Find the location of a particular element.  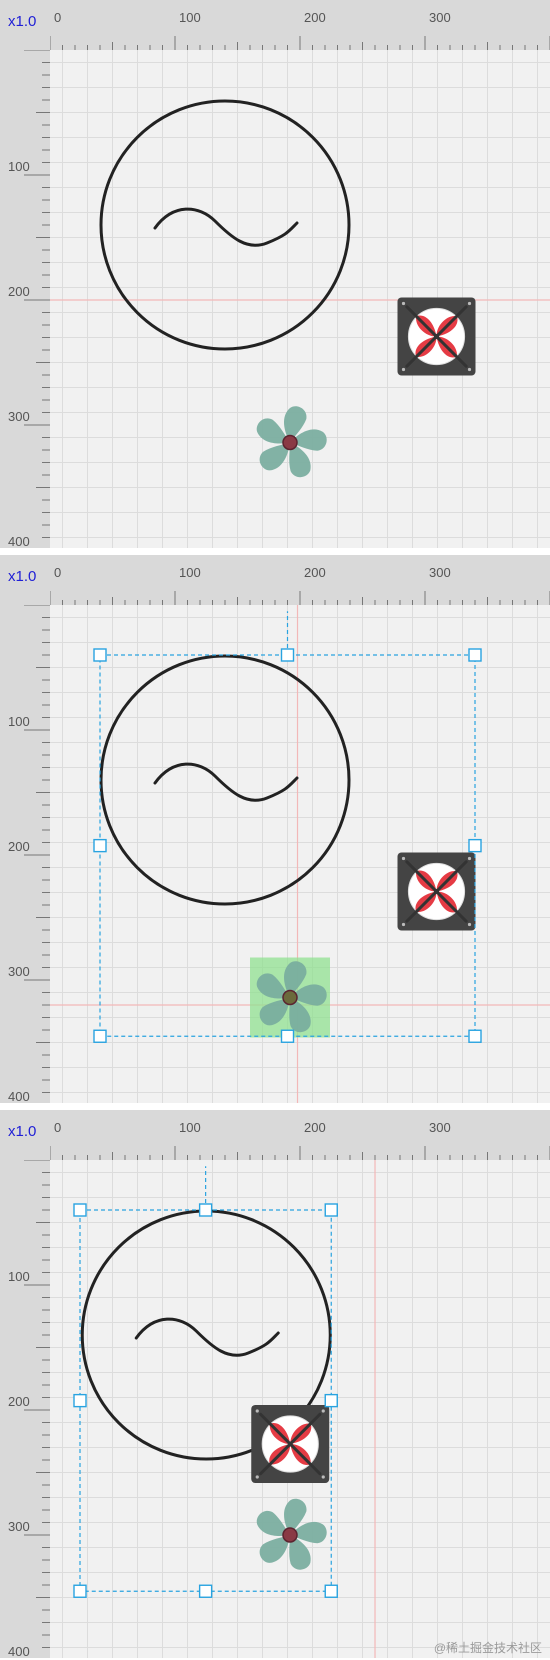

watermark-text: @稀土掘金技术社区 is located at coordinates (487, 1648).